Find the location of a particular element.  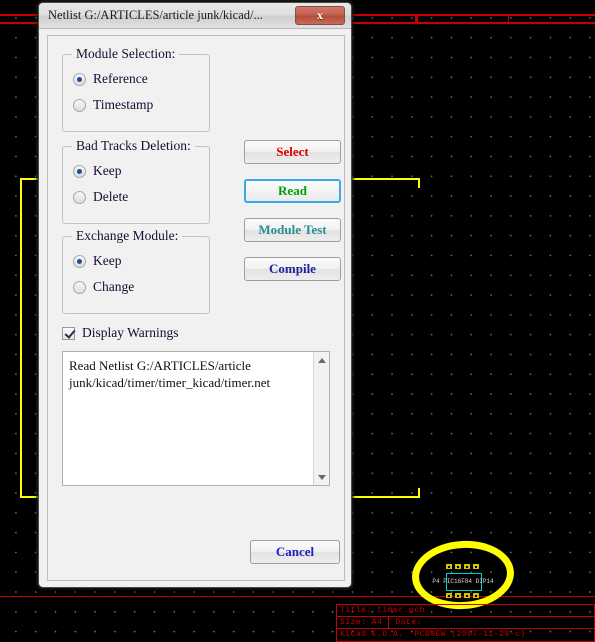

title-block-date-label: Date: is located at coordinates (408, 622).